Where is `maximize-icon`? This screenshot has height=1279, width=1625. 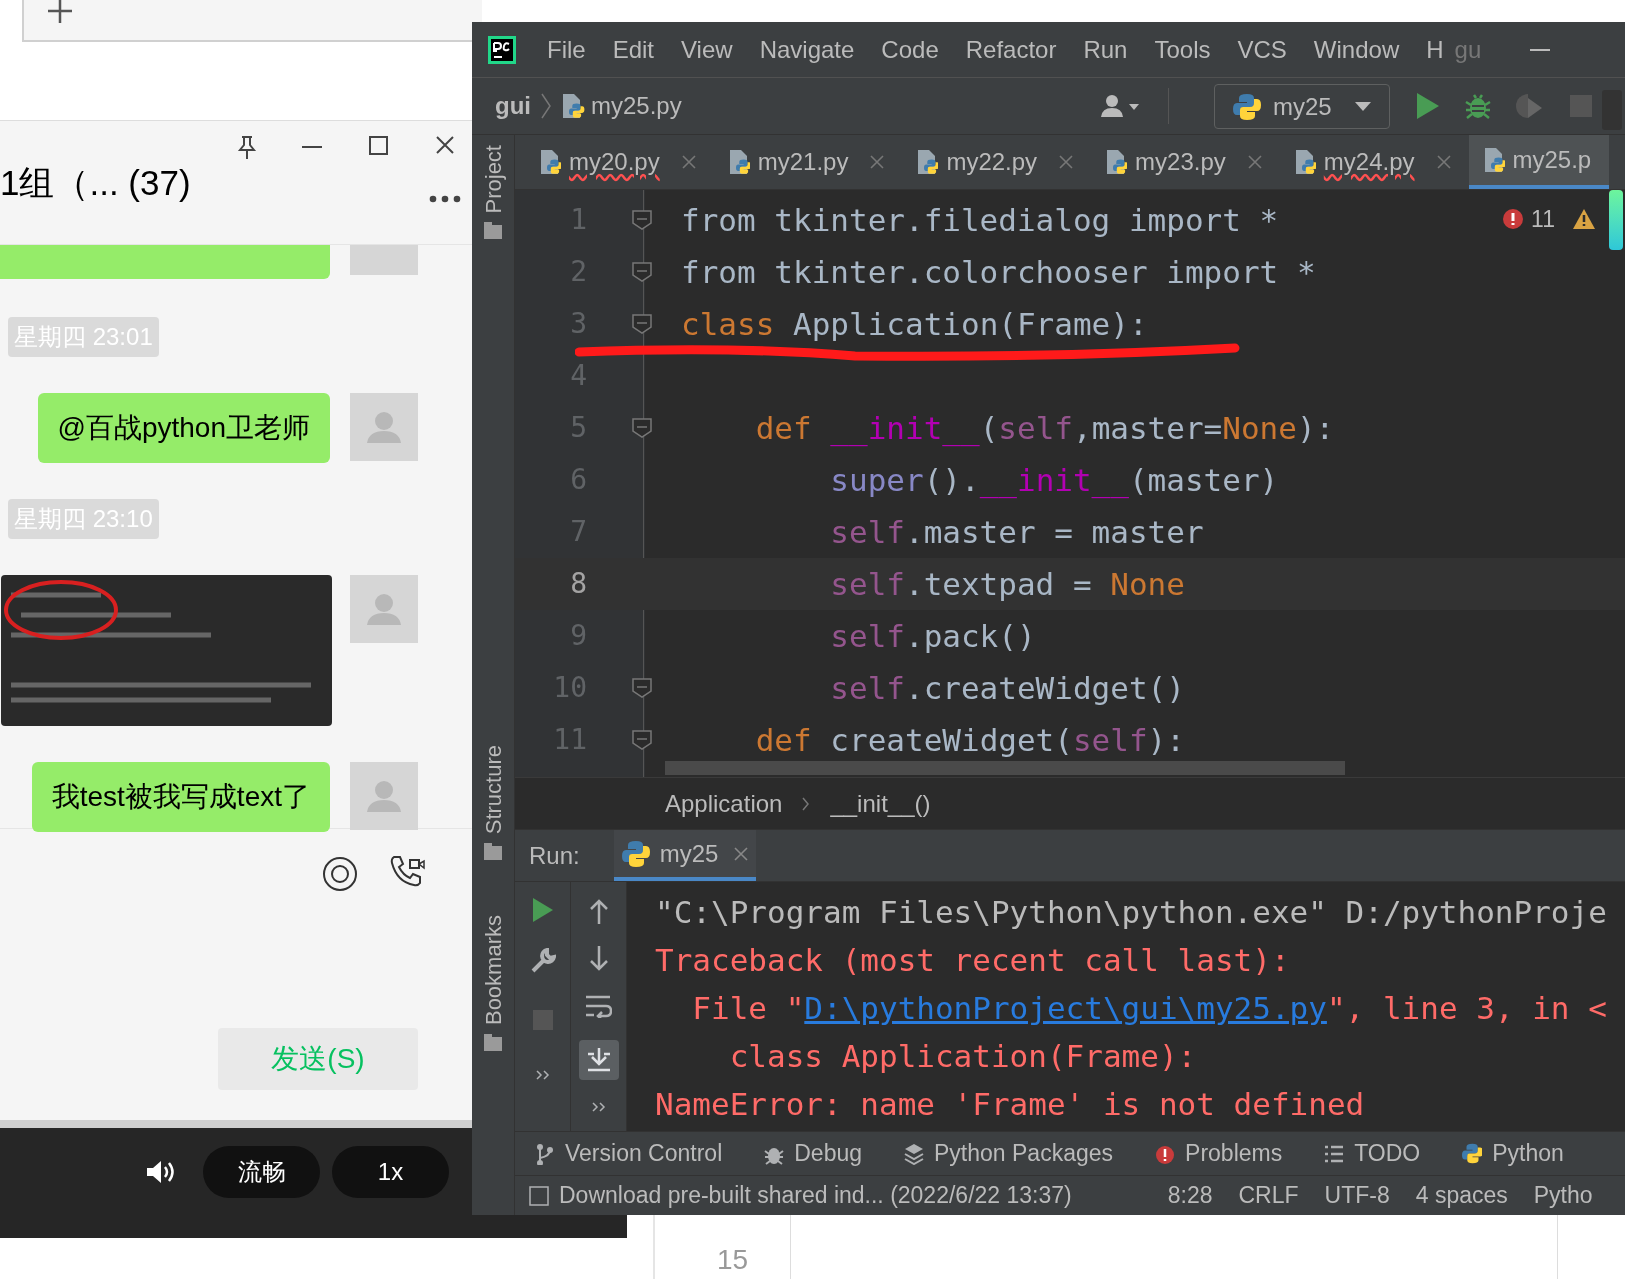
maximize-icon is located at coordinates (378, 145).